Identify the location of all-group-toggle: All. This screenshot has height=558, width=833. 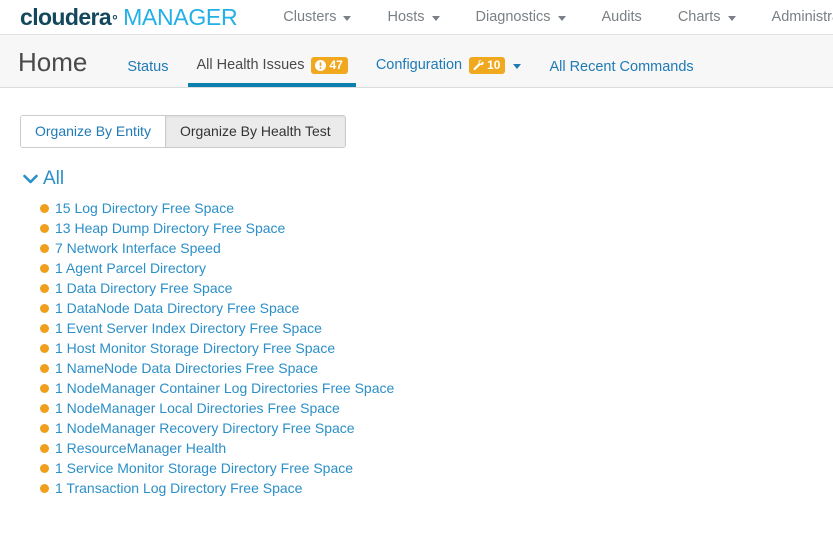
(427, 178).